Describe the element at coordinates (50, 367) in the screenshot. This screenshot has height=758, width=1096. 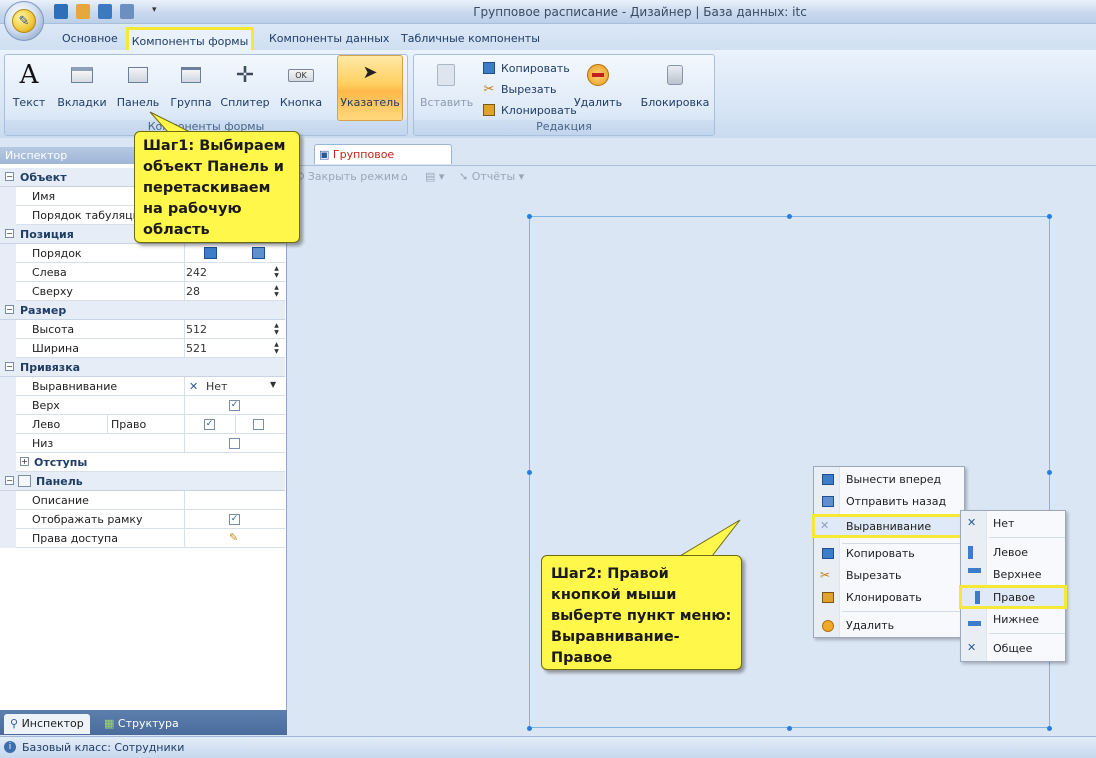
I see `category-label: Привязка` at that location.